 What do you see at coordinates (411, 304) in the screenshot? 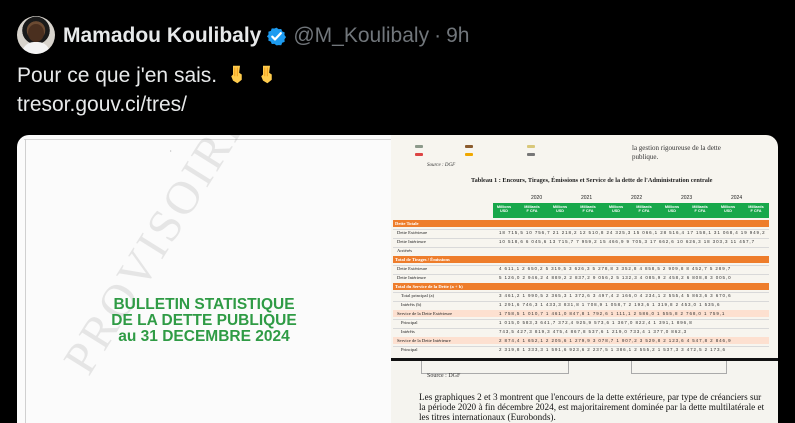
I see `table-row-label: Intérêts (b)` at bounding box center [411, 304].